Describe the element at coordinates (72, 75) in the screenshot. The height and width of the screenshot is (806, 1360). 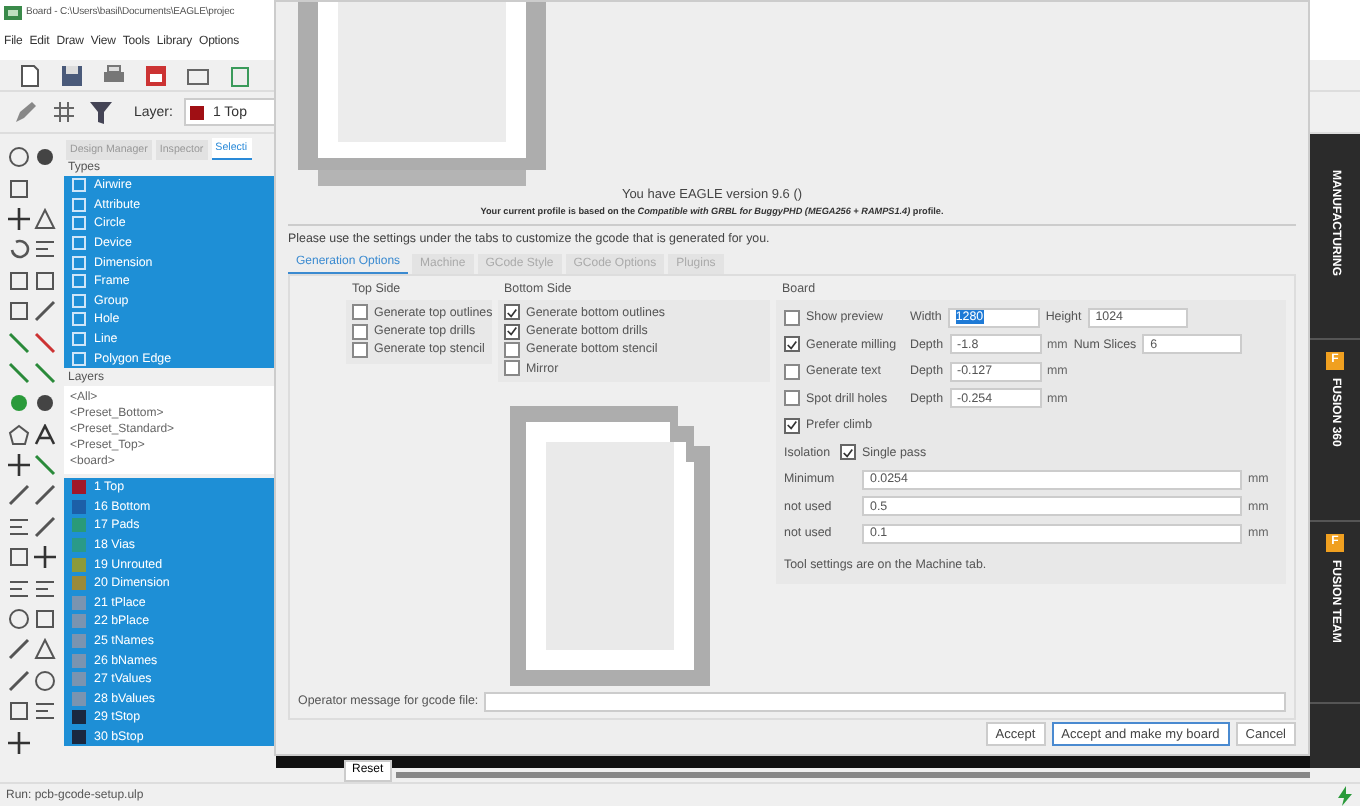
I see `save-icon` at that location.